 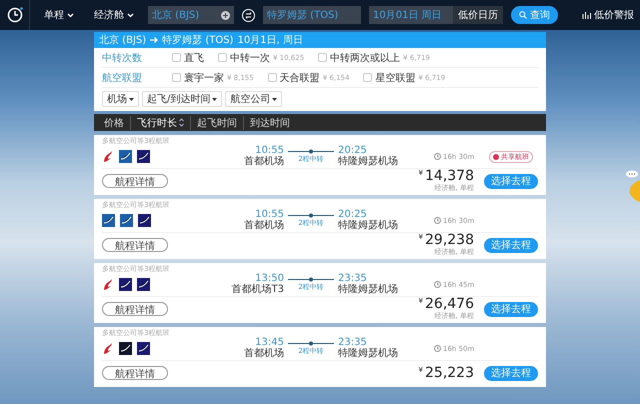 I want to click on search-icon, so click(x=523, y=15).